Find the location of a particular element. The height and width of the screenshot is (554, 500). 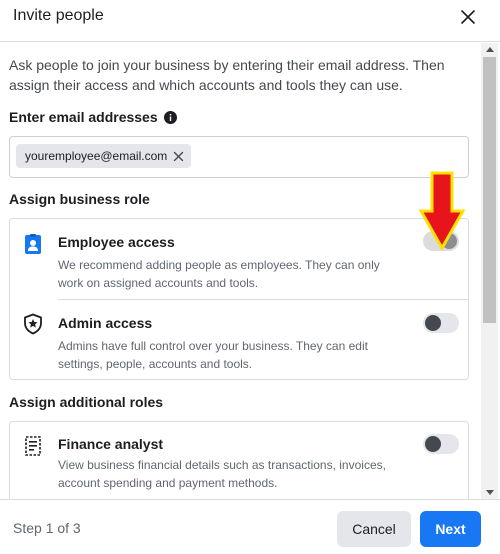

scroll-down-arrow-icon is located at coordinates (490, 492).